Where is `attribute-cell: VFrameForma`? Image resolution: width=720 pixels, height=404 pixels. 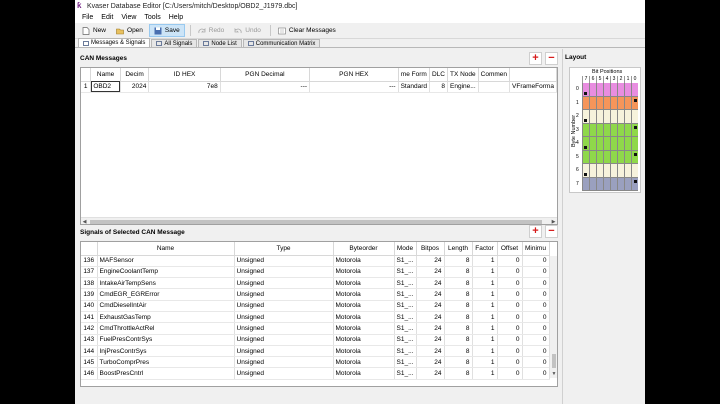 attribute-cell: VFrameForma is located at coordinates (533, 87).